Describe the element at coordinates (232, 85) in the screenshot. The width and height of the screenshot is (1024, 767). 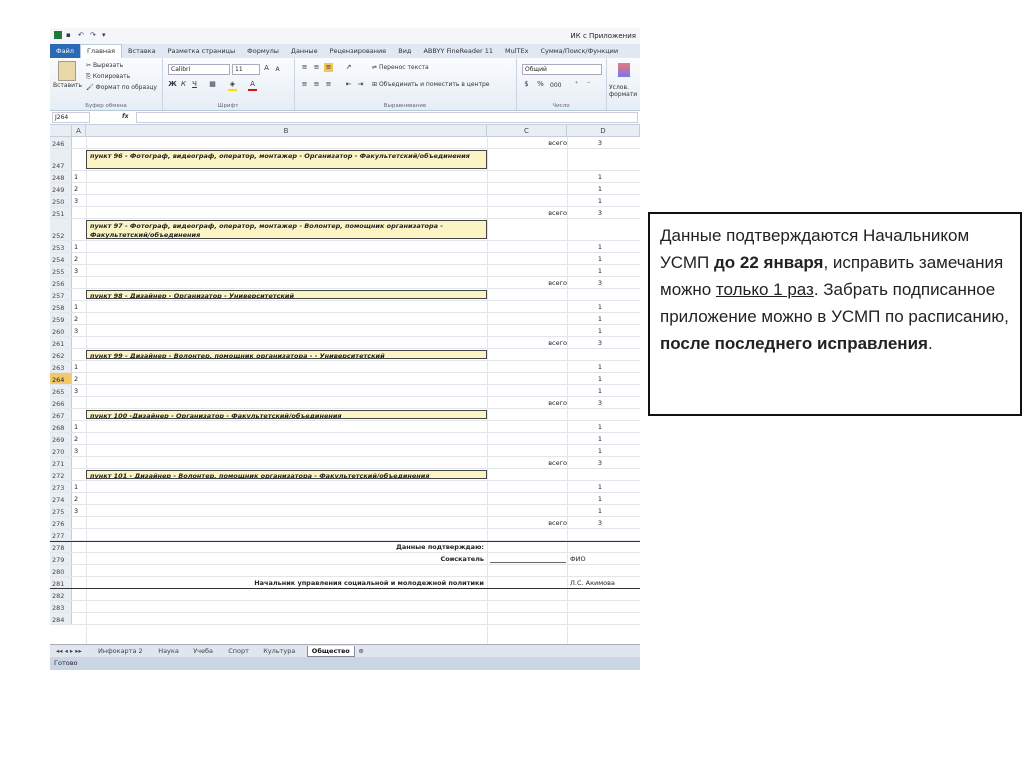
I see `fill-color-icon: ◈` at that location.